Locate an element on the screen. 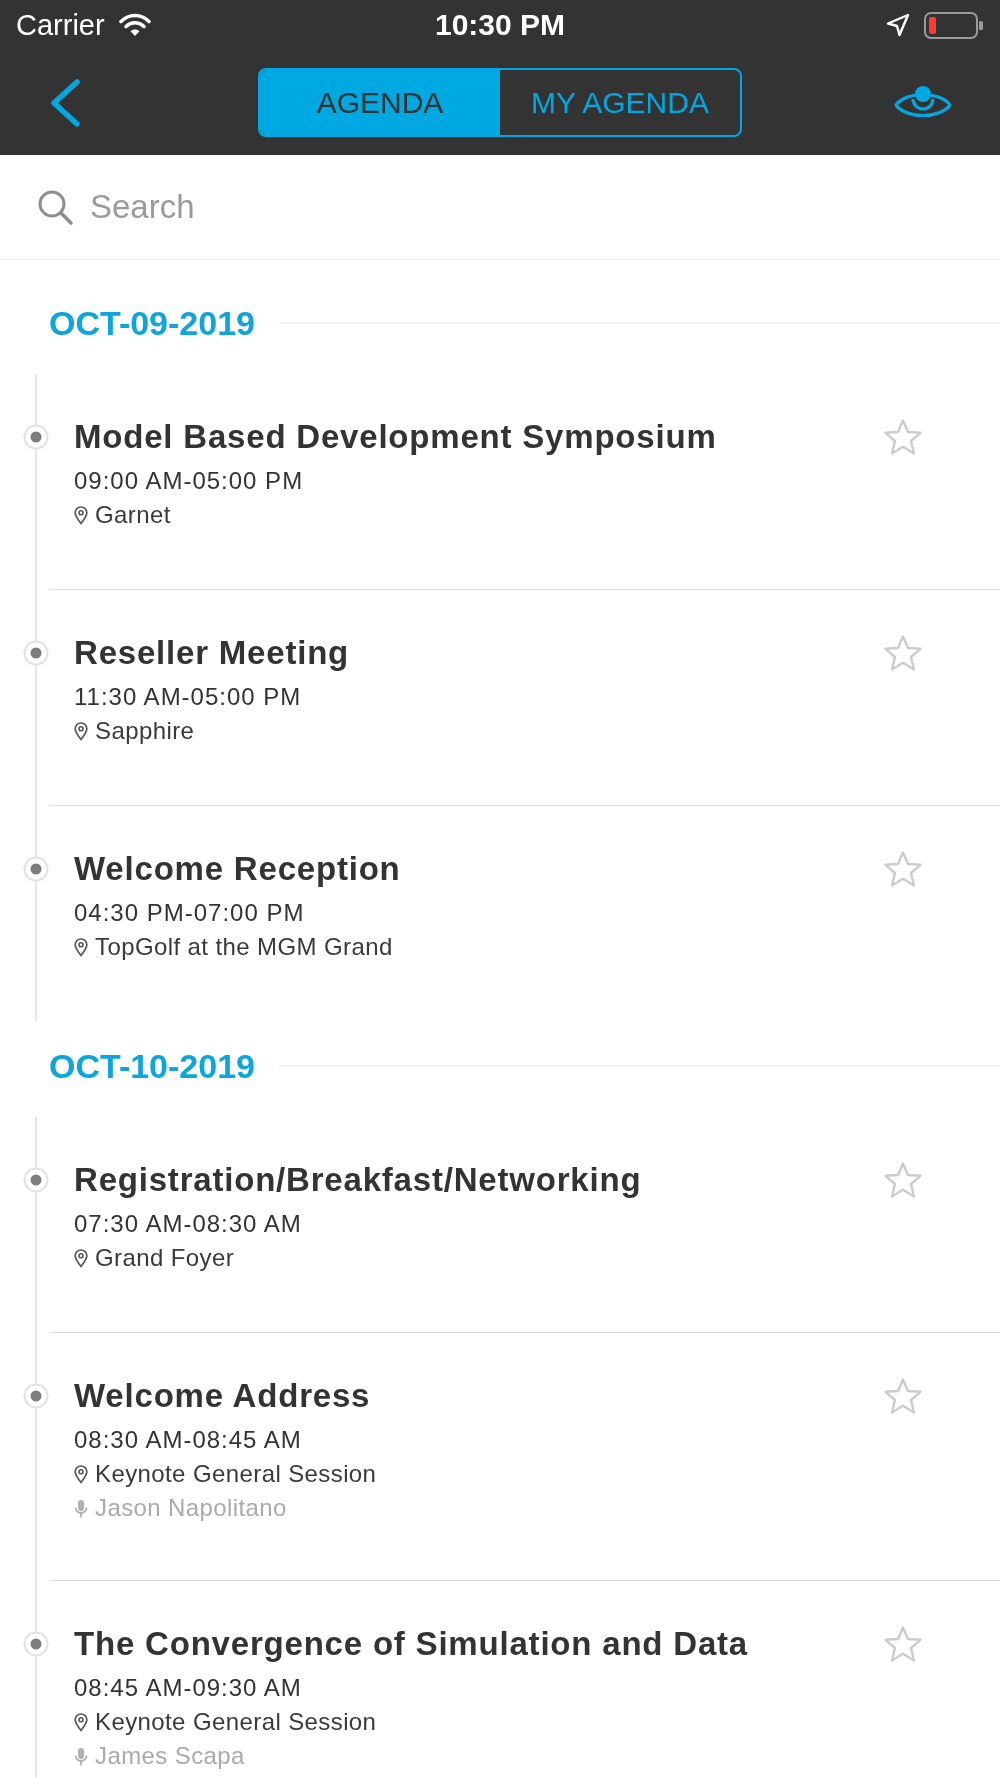 The height and width of the screenshot is (1778, 1000). session-title: Welcome Reception is located at coordinates (238, 869).